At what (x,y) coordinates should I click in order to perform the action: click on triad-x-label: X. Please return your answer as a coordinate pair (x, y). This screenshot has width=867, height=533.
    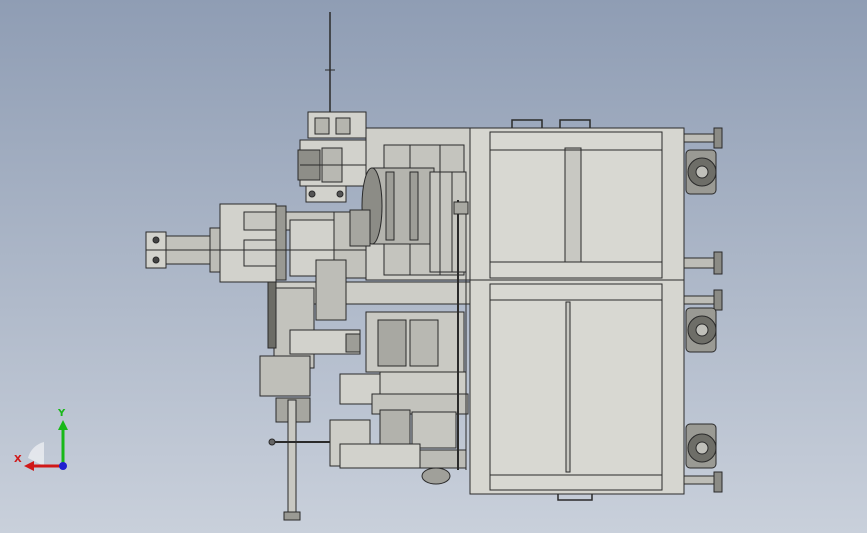
    Looking at the image, I should click on (18, 459).